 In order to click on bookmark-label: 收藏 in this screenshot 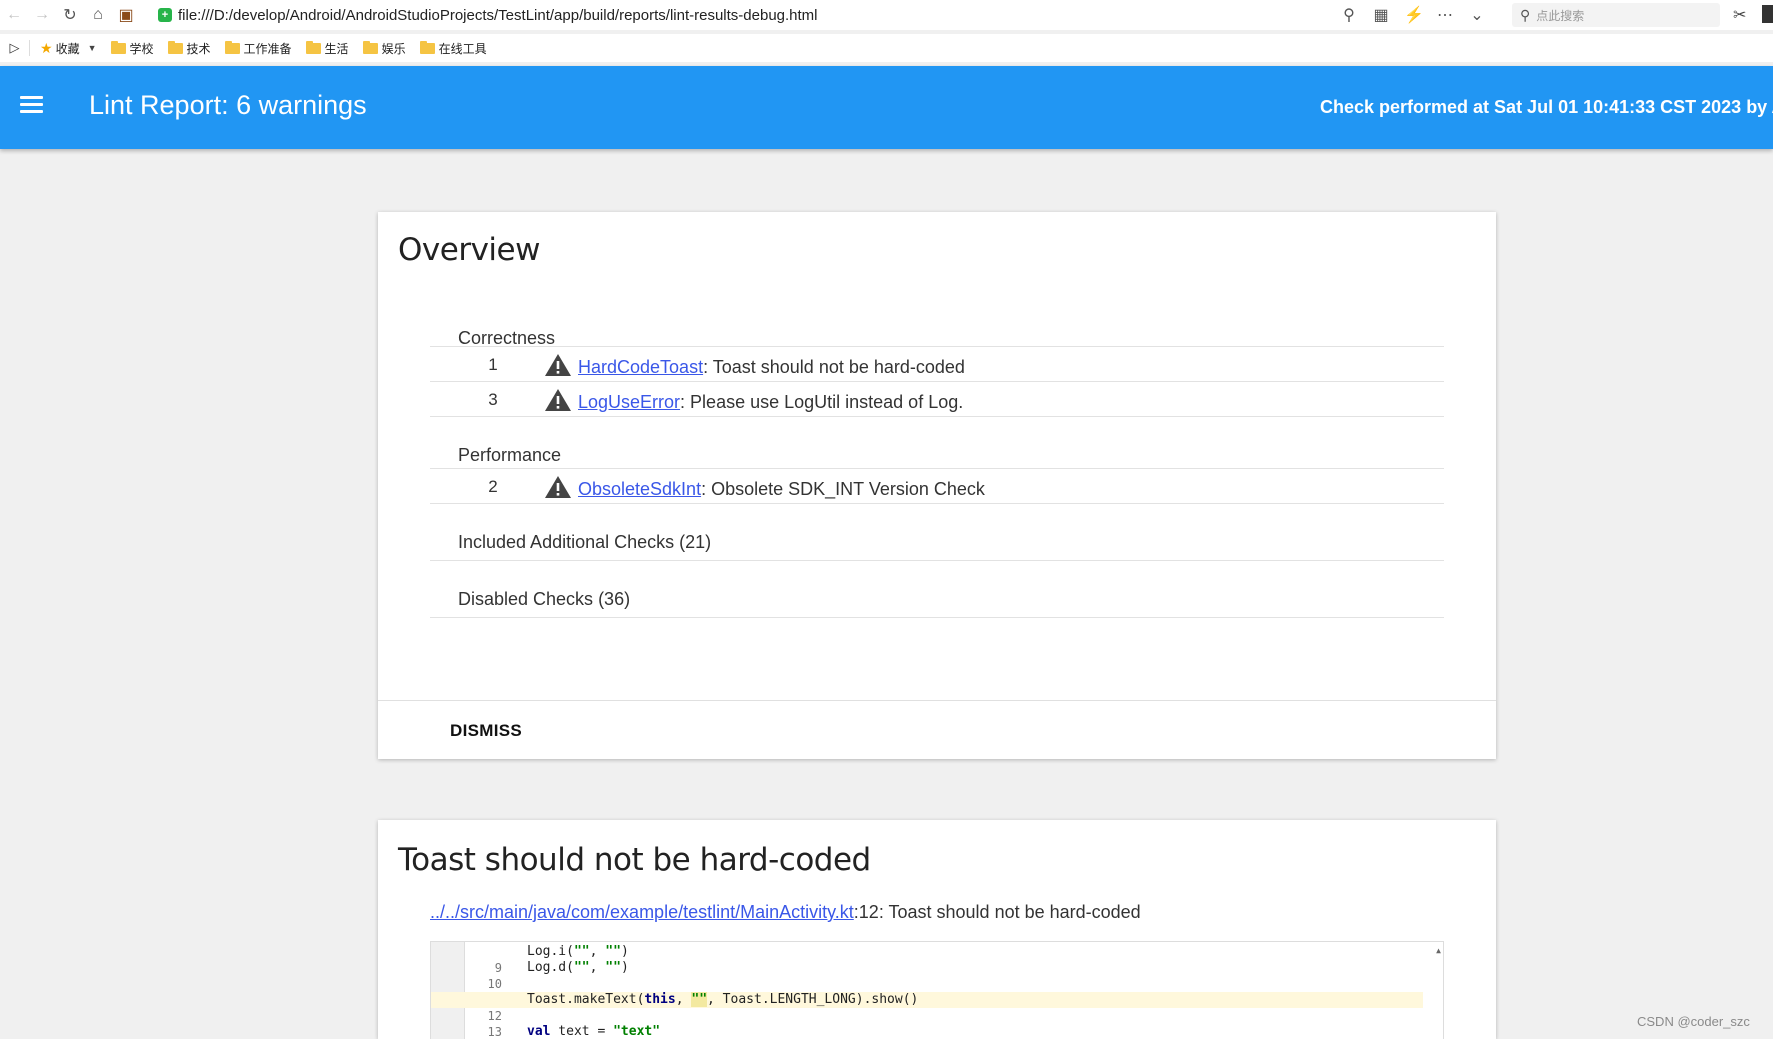, I will do `click(67, 48)`.